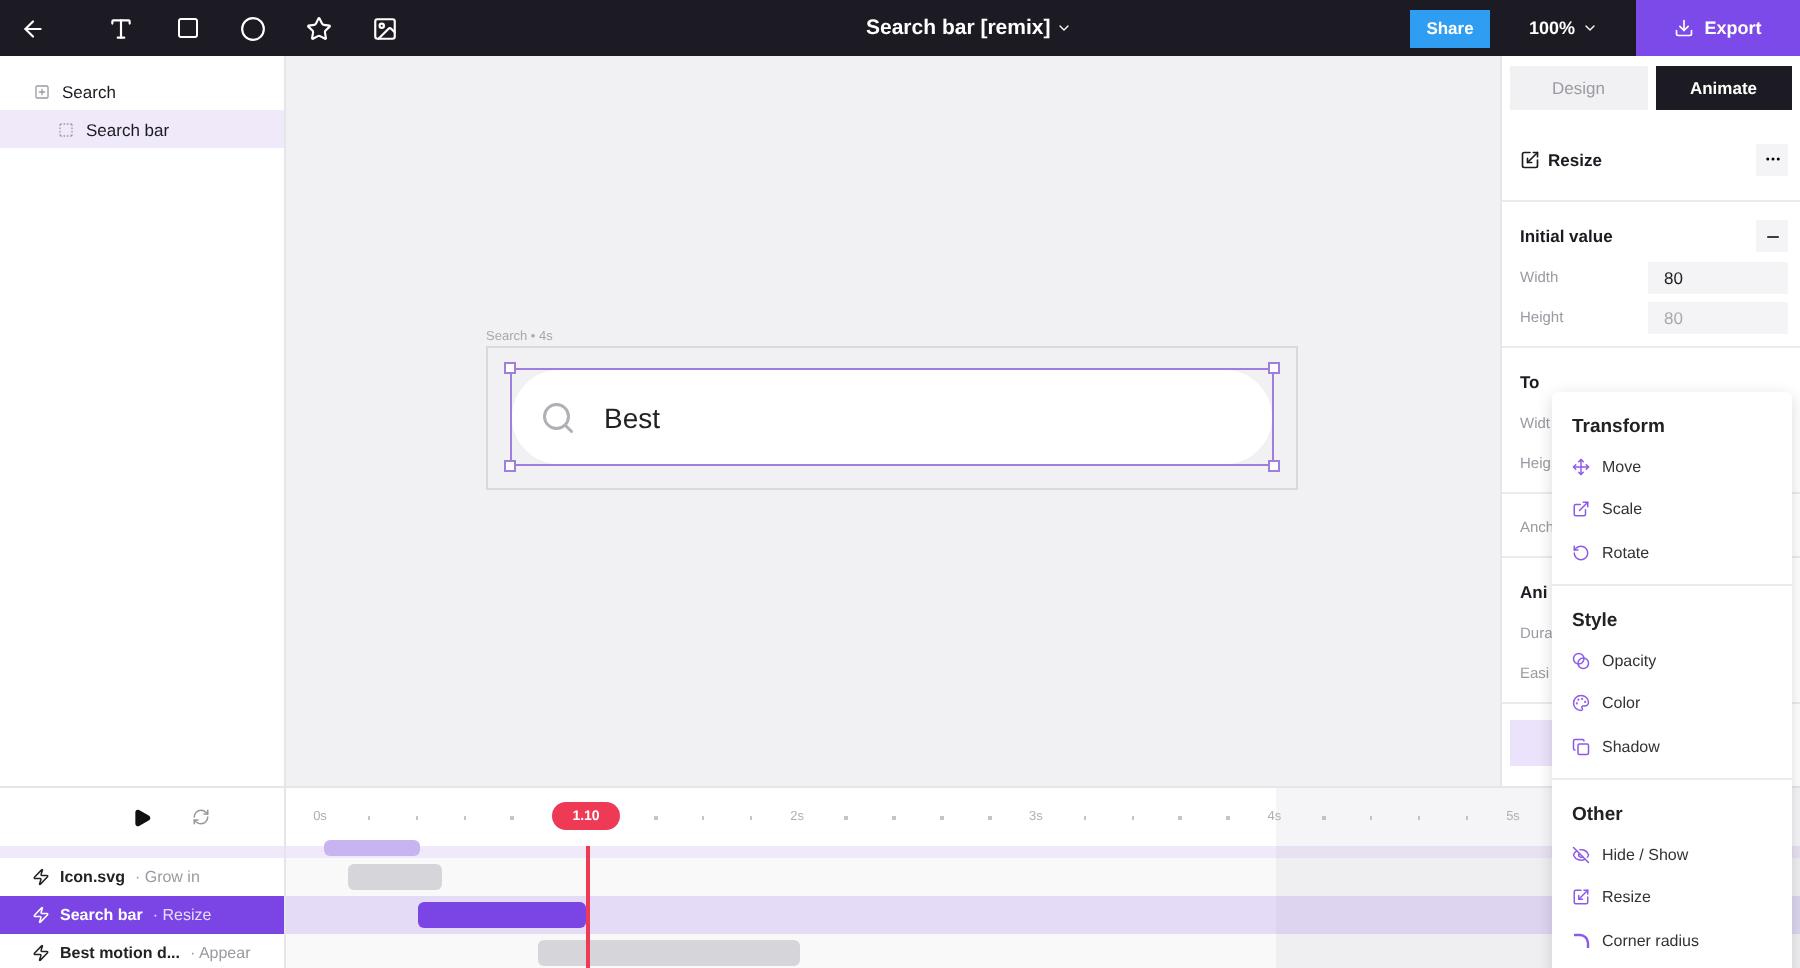  Describe the element at coordinates (1772, 236) in the screenshot. I see `collapse-button` at that location.